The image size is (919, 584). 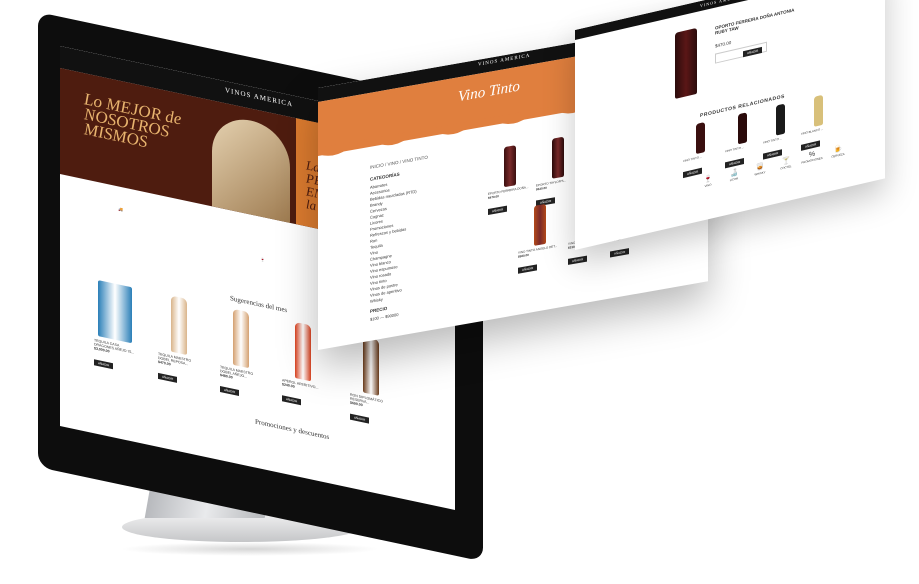 What do you see at coordinates (686, 63) in the screenshot?
I see `product-main-image` at bounding box center [686, 63].